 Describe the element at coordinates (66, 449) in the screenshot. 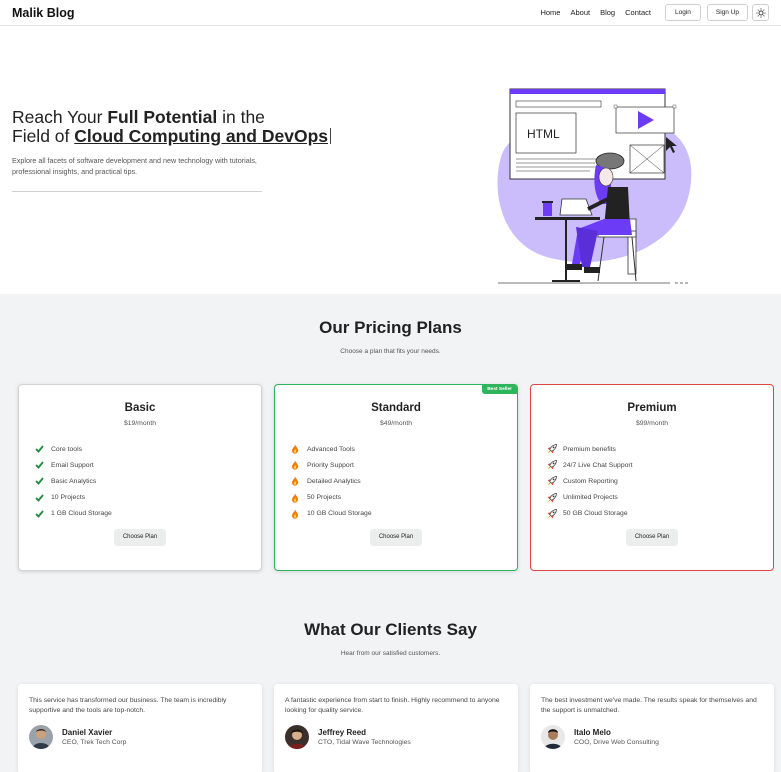

I see `feature-text: Core tools` at that location.